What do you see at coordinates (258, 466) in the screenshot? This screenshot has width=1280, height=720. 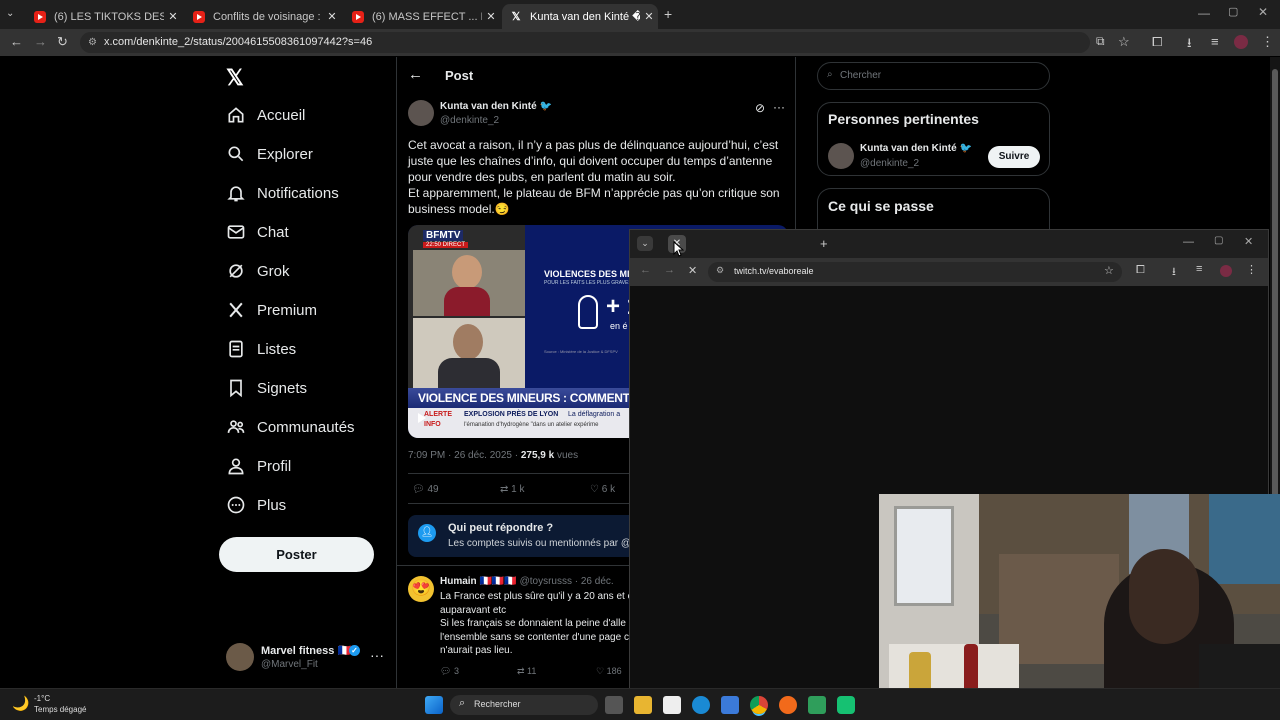 I see `nav-profile: Profil` at bounding box center [258, 466].